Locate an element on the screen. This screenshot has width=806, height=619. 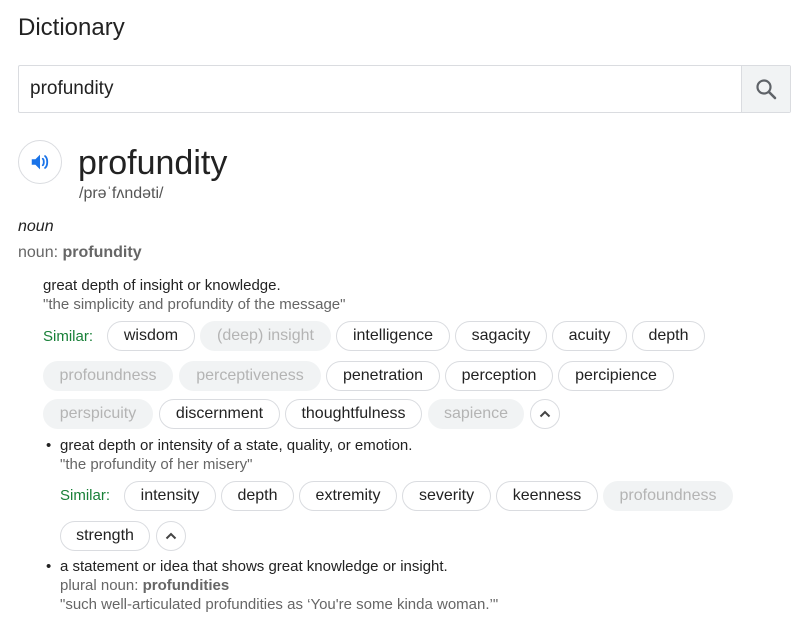
search-input is located at coordinates (381, 89).